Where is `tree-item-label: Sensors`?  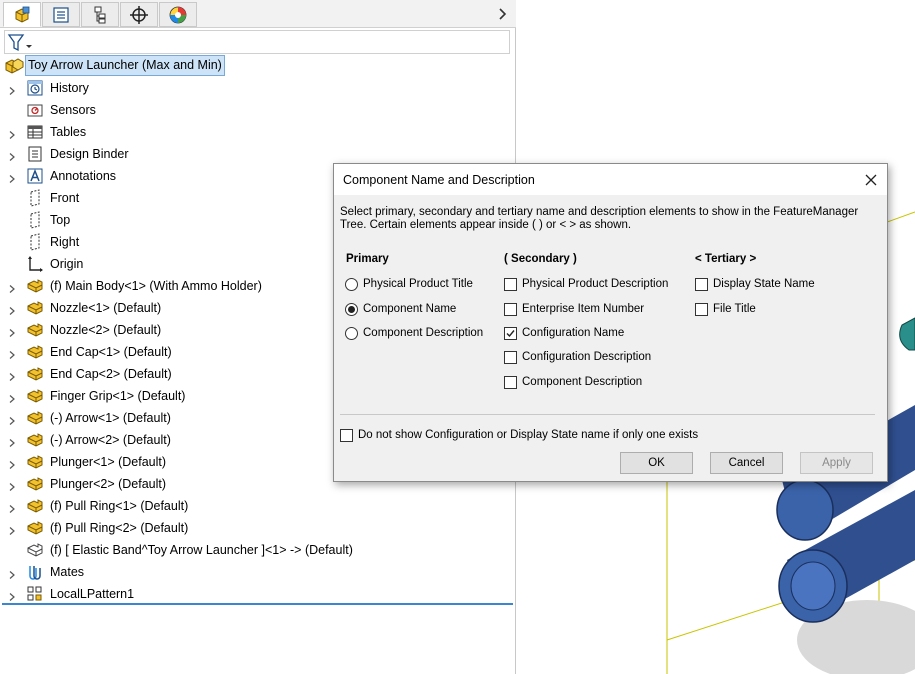 tree-item-label: Sensors is located at coordinates (73, 110).